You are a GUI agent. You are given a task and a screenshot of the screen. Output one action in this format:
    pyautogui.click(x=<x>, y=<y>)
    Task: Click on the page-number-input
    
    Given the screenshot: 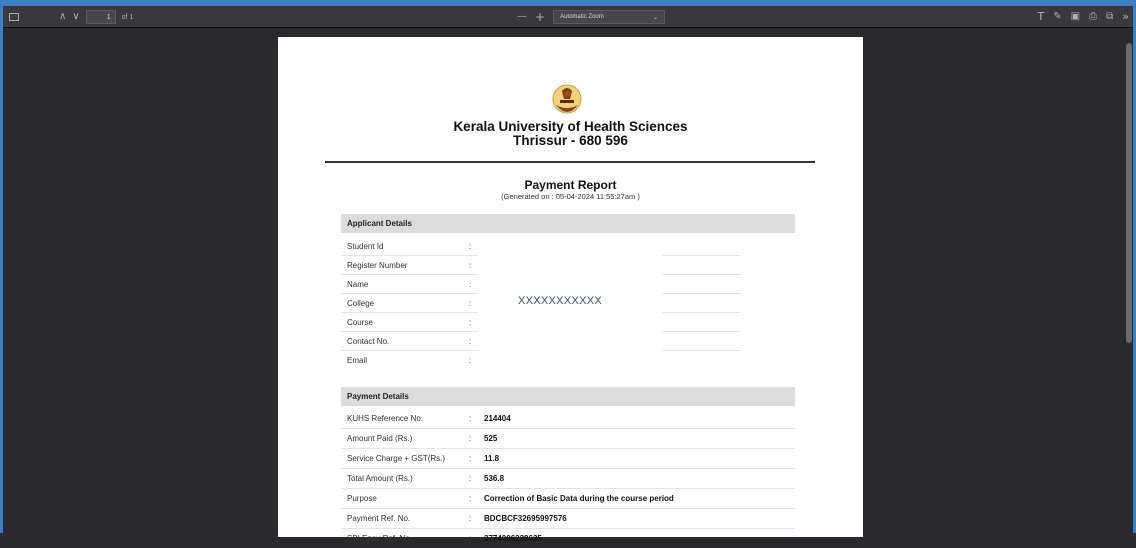 What is the action you would take?
    pyautogui.click(x=100, y=17)
    